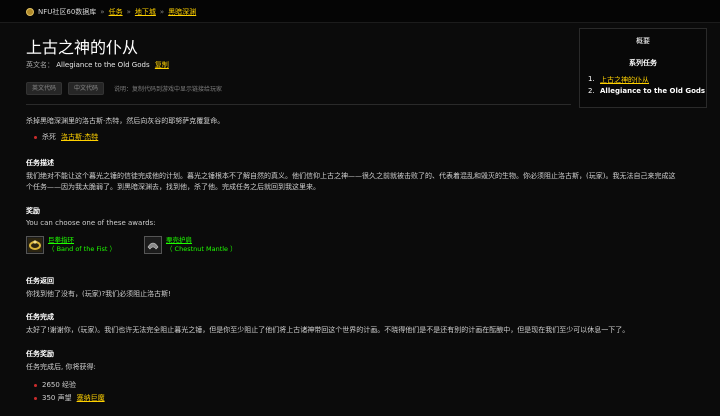 The image size is (720, 416). Describe the element at coordinates (201, 240) in the screenshot. I see `reward-name: 栗壳护肩` at that location.